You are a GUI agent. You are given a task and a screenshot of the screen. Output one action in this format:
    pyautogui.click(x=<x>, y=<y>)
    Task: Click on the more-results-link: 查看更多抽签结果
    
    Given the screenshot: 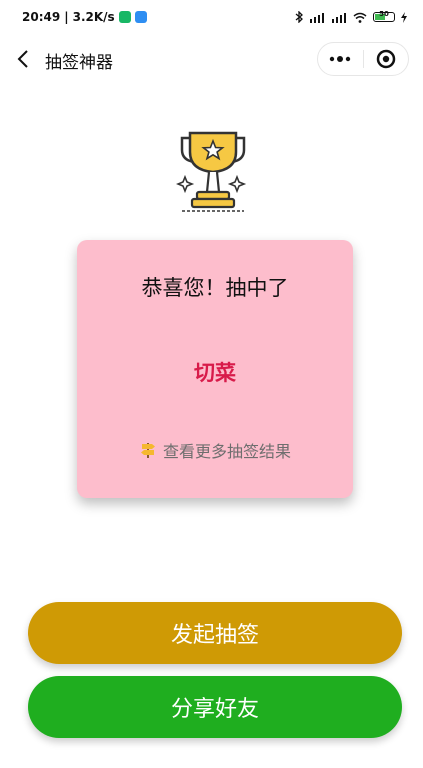 What is the action you would take?
    pyautogui.click(x=215, y=450)
    